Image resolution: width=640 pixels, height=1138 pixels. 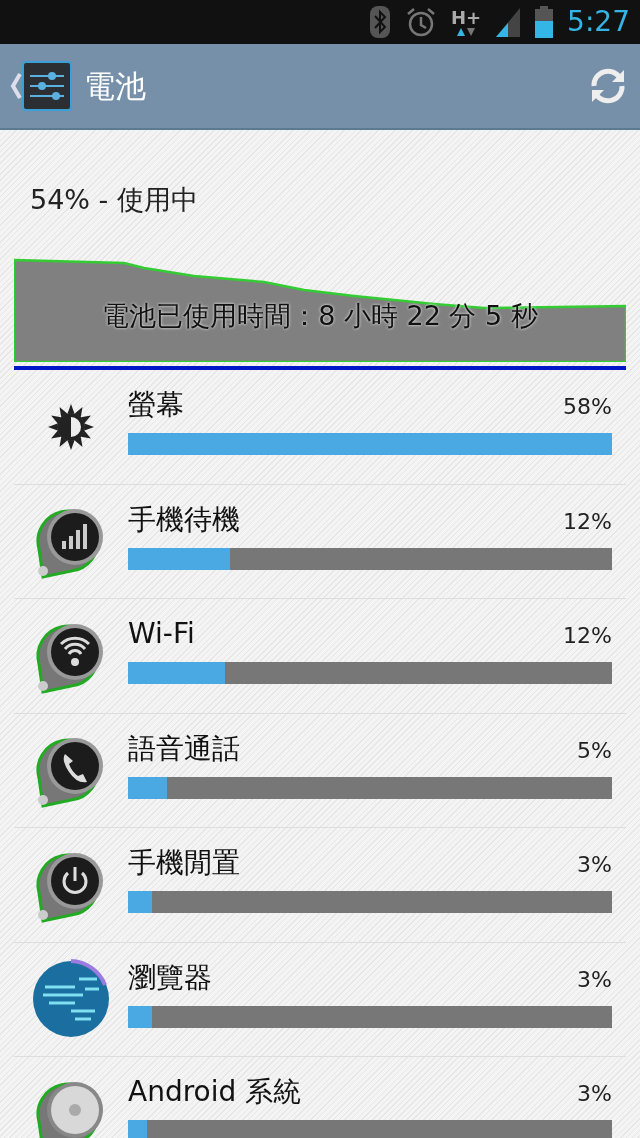 What do you see at coordinates (161, 634) in the screenshot?
I see `usage-item-name: Wi-Fi` at bounding box center [161, 634].